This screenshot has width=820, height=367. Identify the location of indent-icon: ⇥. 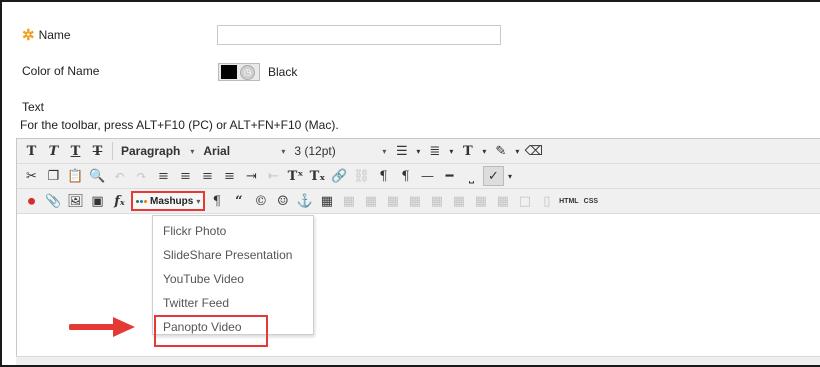
(251, 176).